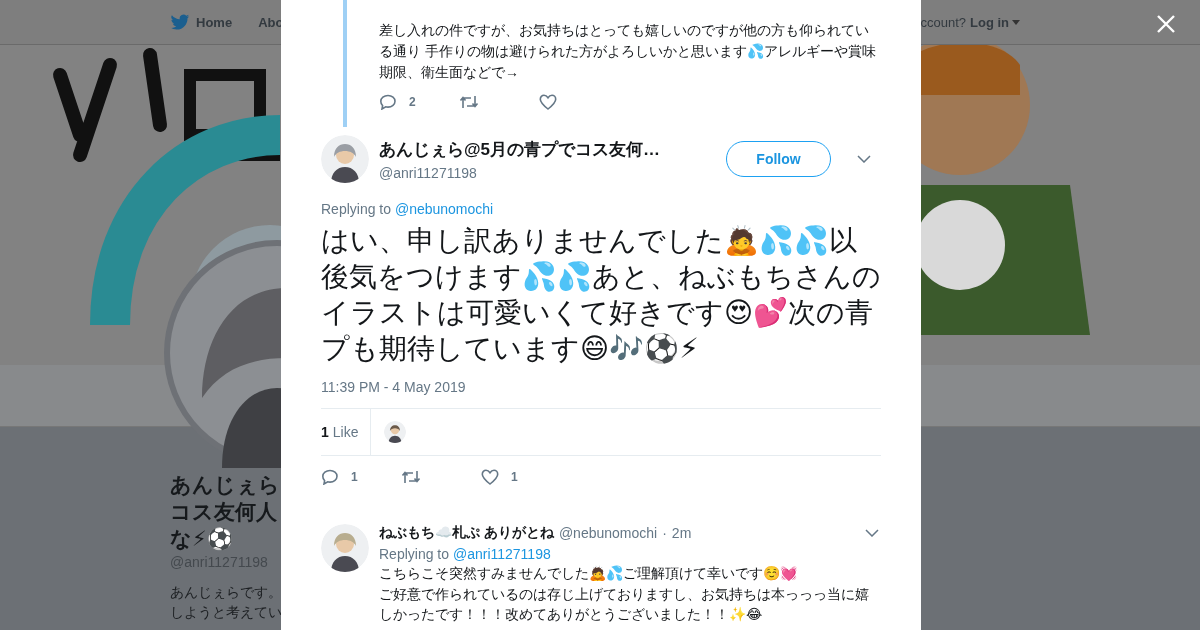 This screenshot has width=1200, height=630. What do you see at coordinates (628, 51) in the screenshot?
I see `tweet-text: 差し入れの件ですが、お気持ちはとっても嬉しいのですが他の方も仰られている通り 手作りの物は避けられた方がよろしいかと思います💦アレルギーや賞味期限、衛生面などで→` at bounding box center [628, 51].